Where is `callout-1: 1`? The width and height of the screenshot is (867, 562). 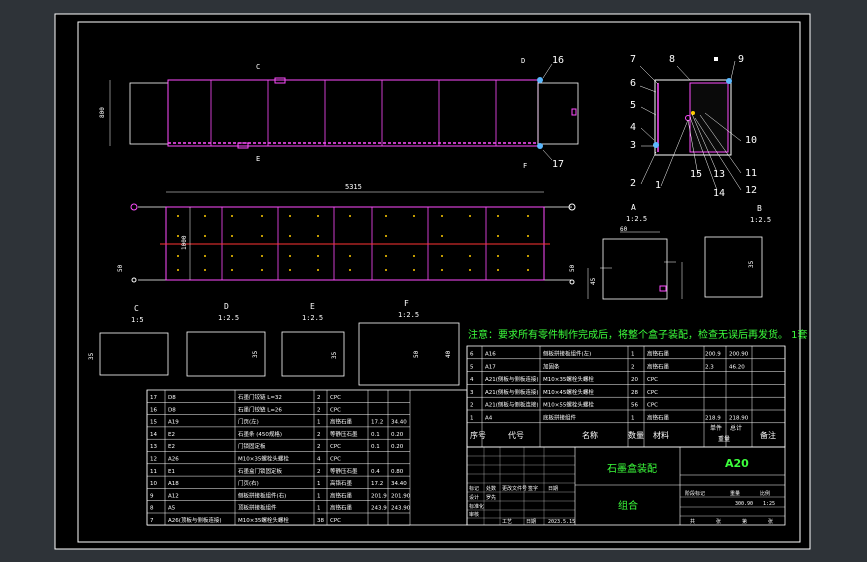
callout-1: 1 is located at coordinates (658, 185).